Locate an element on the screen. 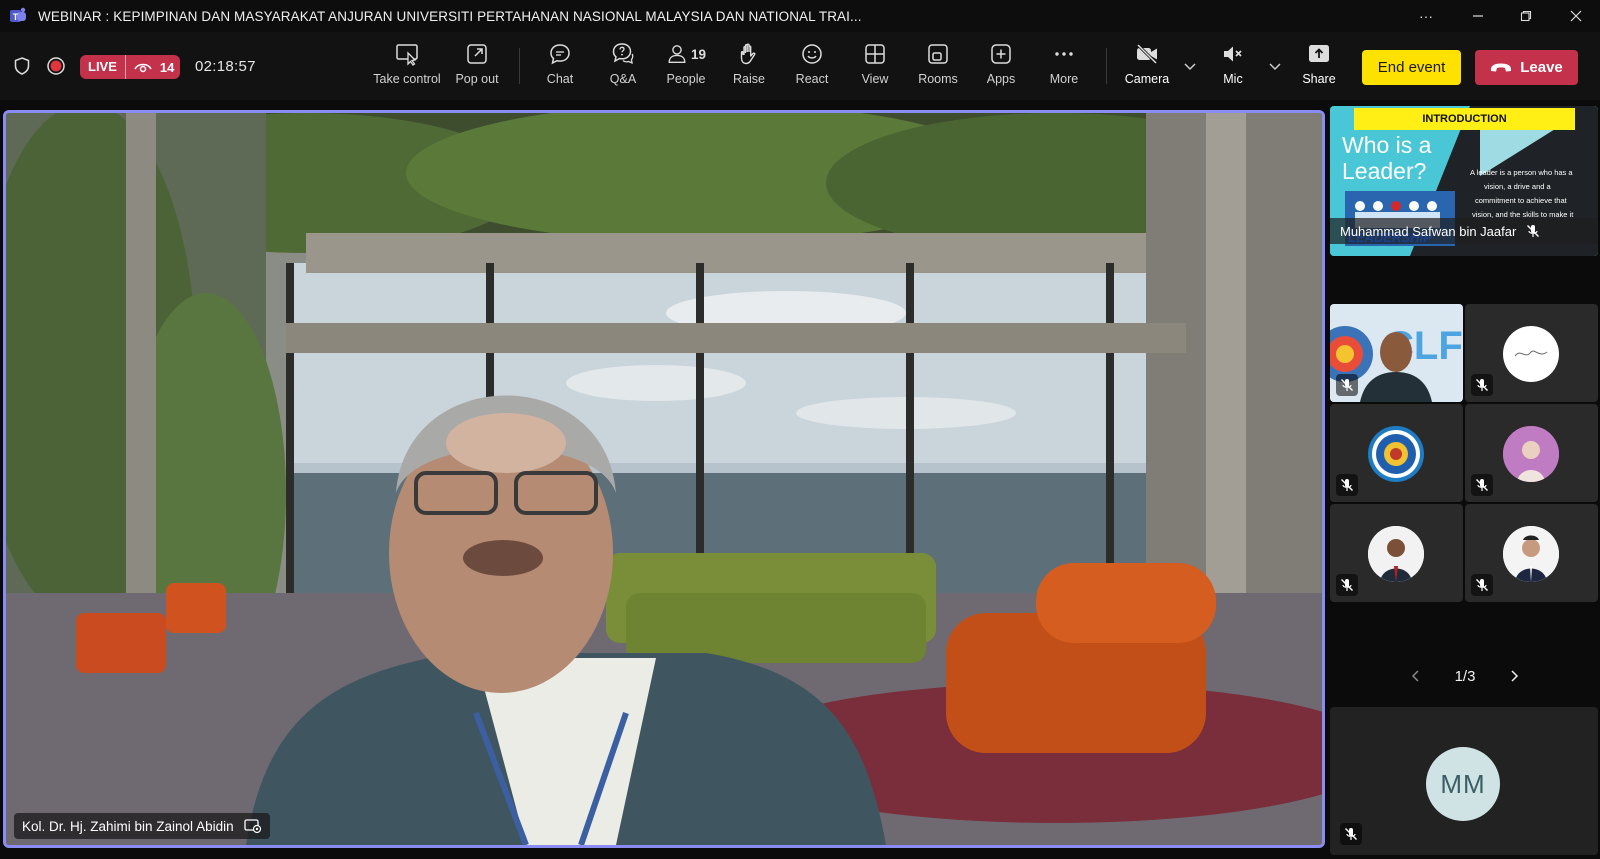 The width and height of the screenshot is (1600, 859). hang-up-phone-icon is located at coordinates (1501, 67).